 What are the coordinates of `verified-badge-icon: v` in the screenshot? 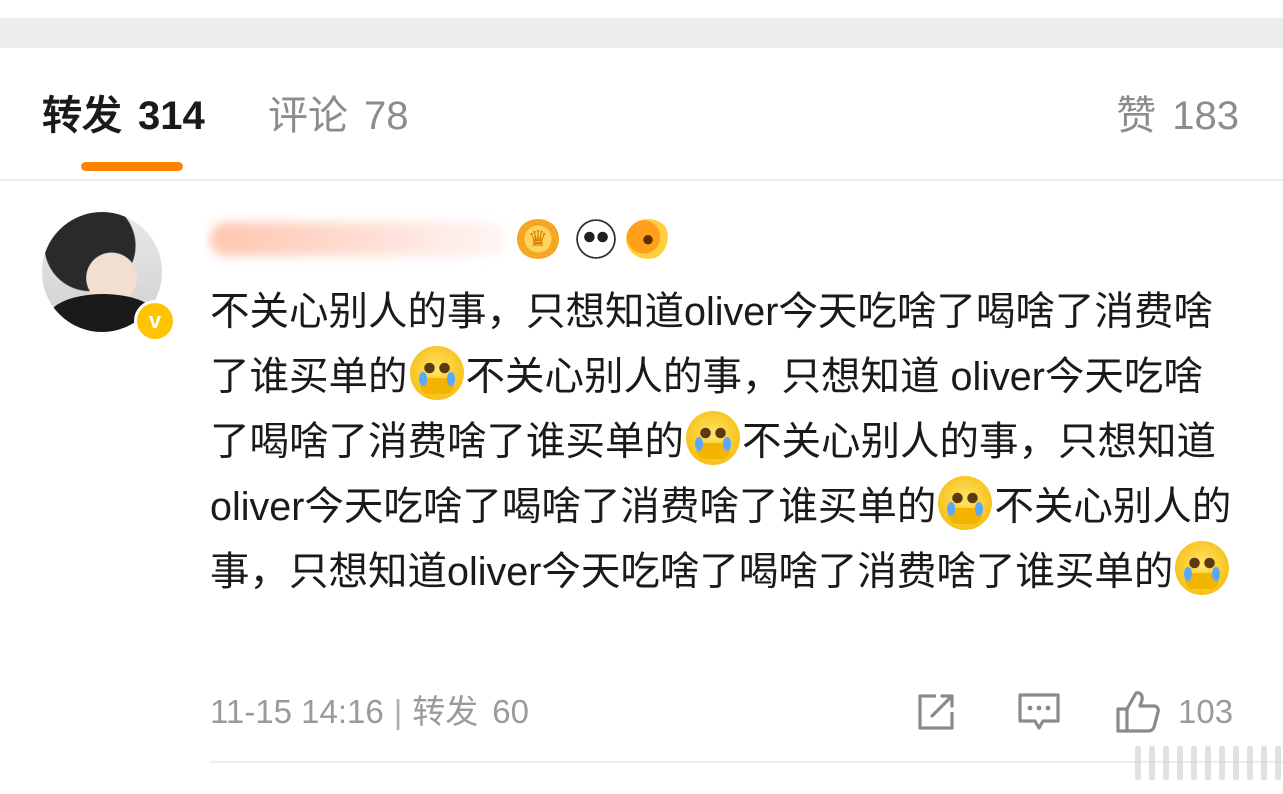 It's located at (155, 321).